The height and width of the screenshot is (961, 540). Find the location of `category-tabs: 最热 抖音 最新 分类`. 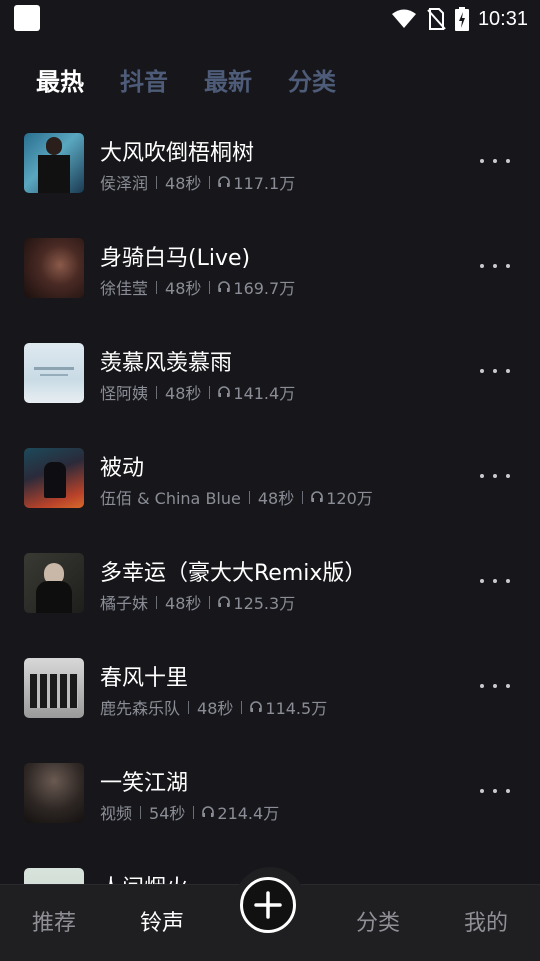

category-tabs: 最热 抖音 最新 分类 is located at coordinates (186, 79).